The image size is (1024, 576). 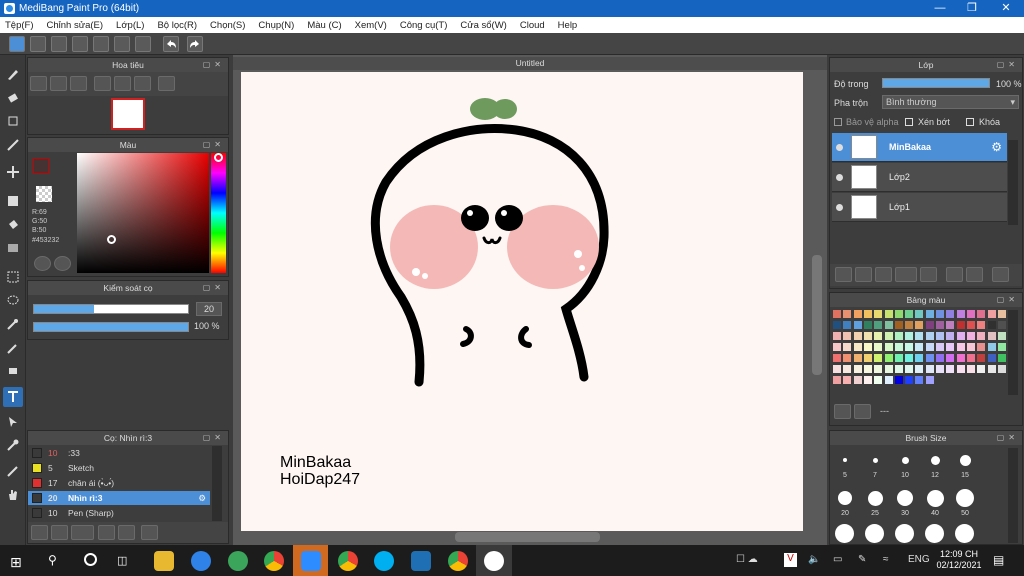 I want to click on notification-icon: ▤, so click(x=998, y=560).